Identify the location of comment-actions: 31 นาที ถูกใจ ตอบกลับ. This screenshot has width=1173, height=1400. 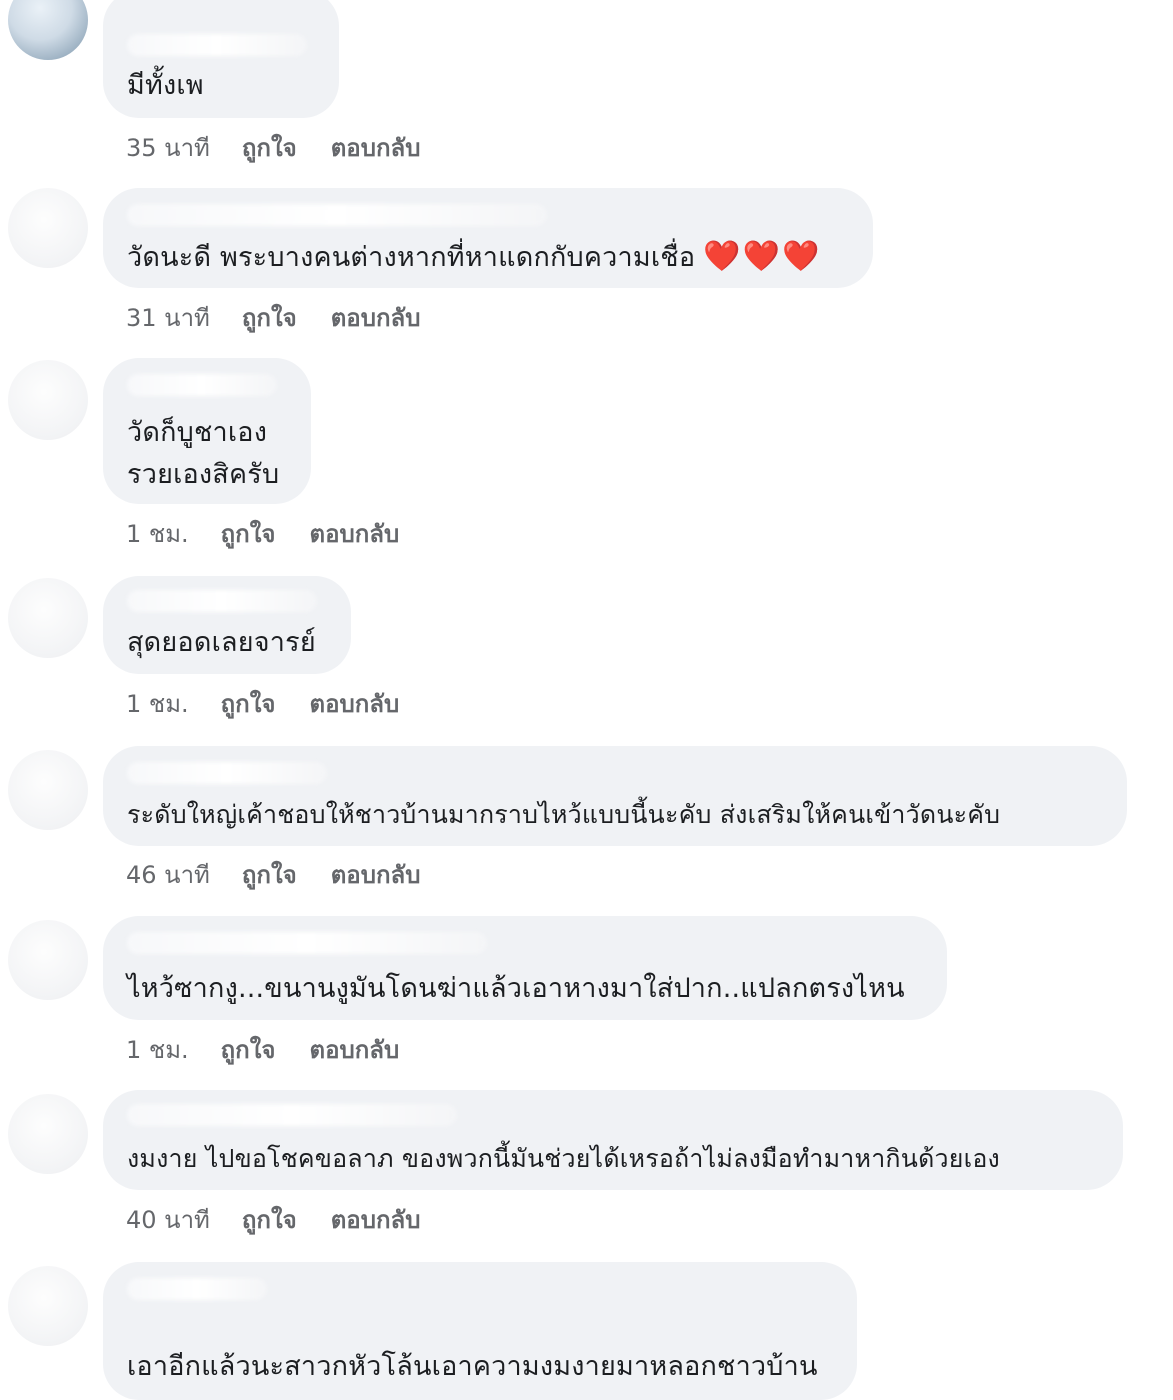
(273, 317).